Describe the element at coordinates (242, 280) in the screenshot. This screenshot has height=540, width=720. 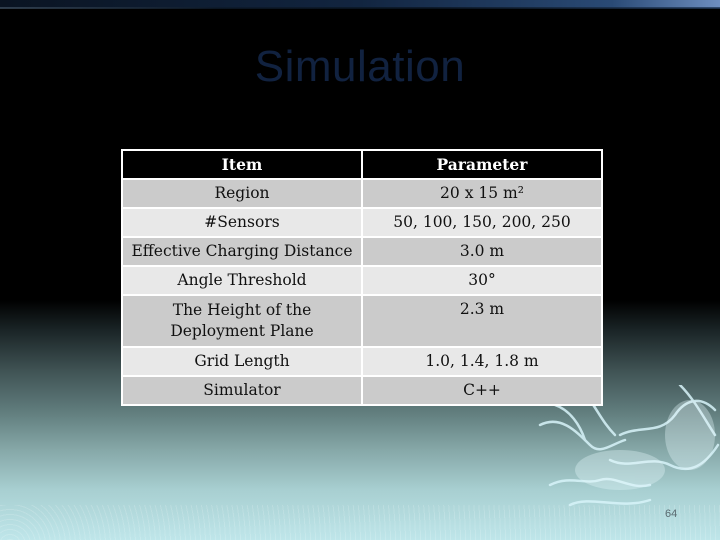
I see `row-item: Angle Threshold` at that location.